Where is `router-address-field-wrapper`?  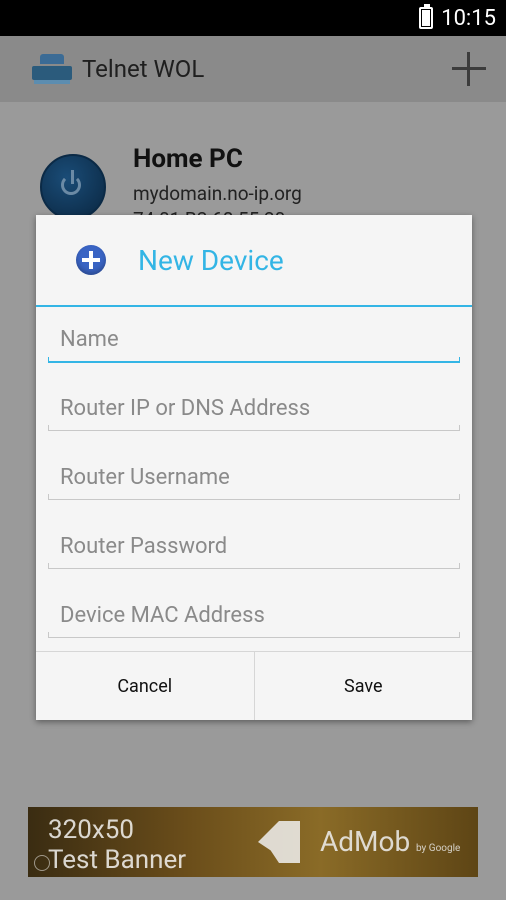 router-address-field-wrapper is located at coordinates (254, 410).